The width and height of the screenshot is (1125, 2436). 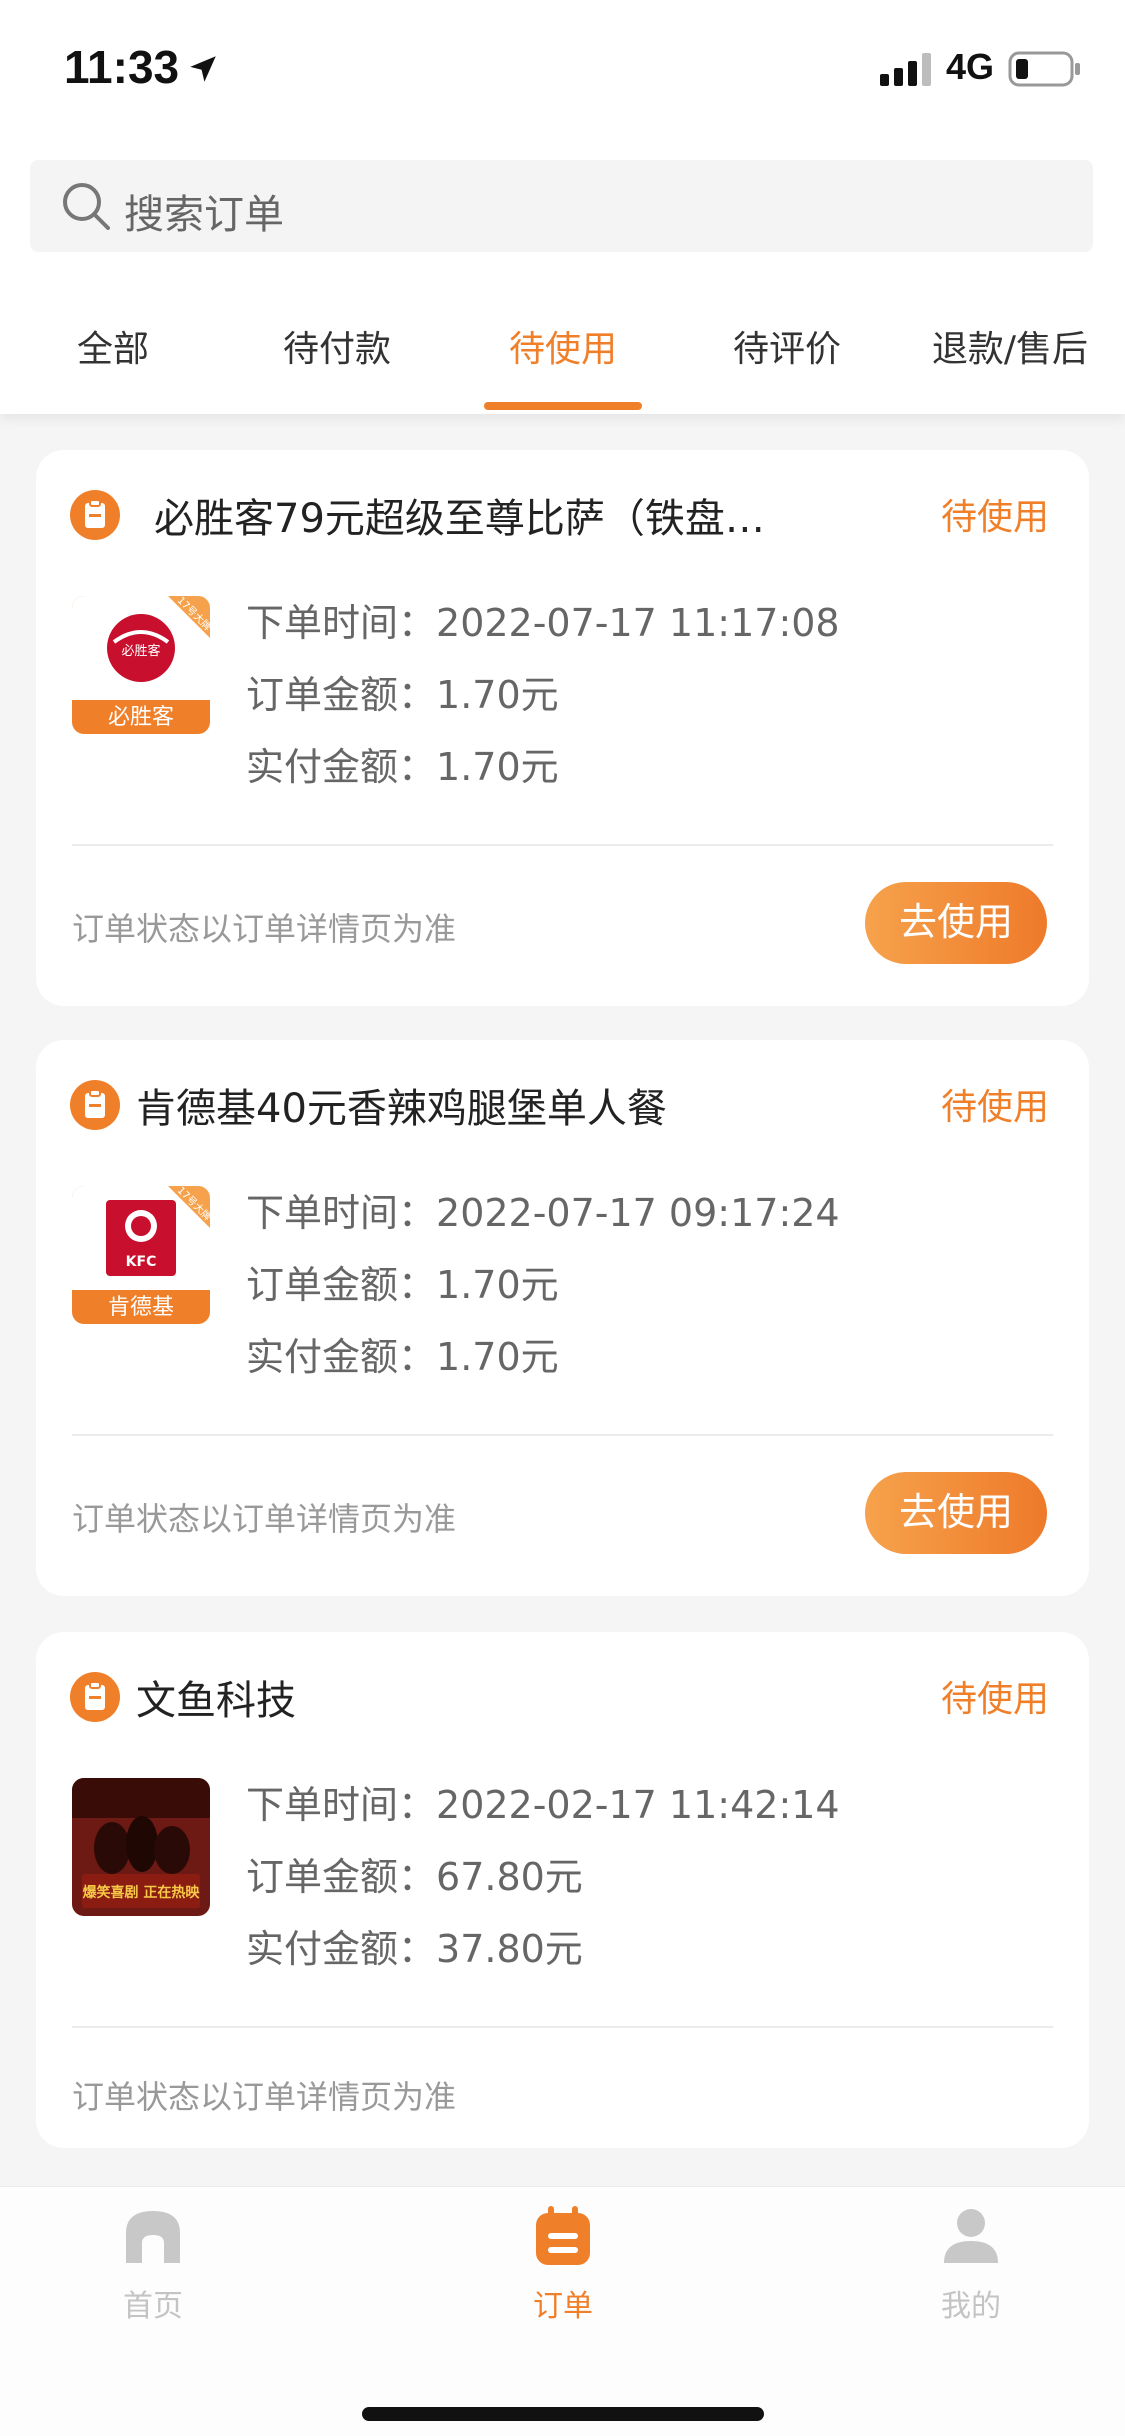 I want to click on shop-name: 文鱼科技, so click(x=216, y=1701).